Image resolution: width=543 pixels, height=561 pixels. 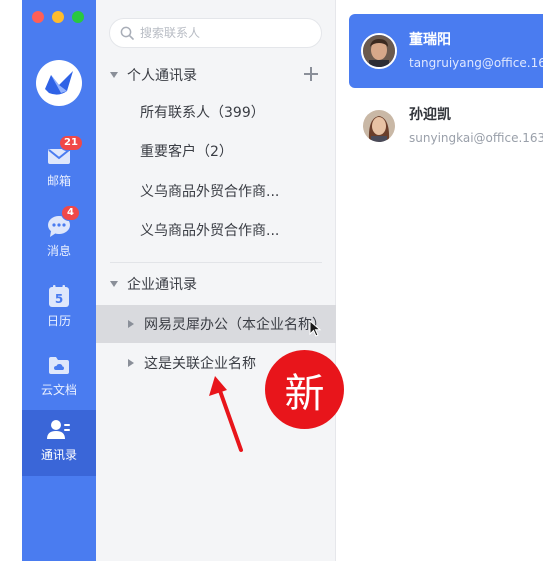 I want to click on org-label: 网易灵犀办公（本企业名称）, so click(x=235, y=325).